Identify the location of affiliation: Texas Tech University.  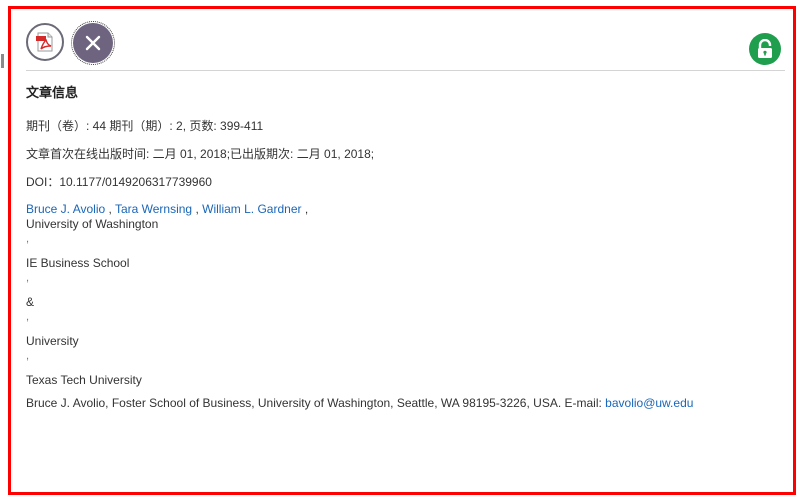
(84, 380).